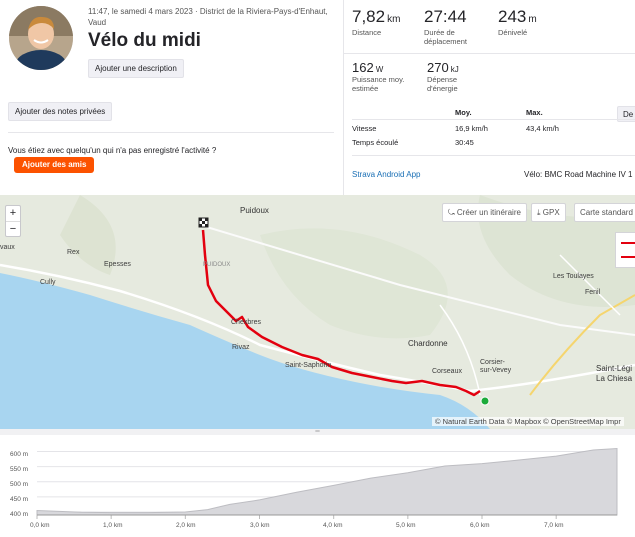  What do you see at coordinates (493, 119) in the screenshot?
I see `table-divider` at bounding box center [493, 119].